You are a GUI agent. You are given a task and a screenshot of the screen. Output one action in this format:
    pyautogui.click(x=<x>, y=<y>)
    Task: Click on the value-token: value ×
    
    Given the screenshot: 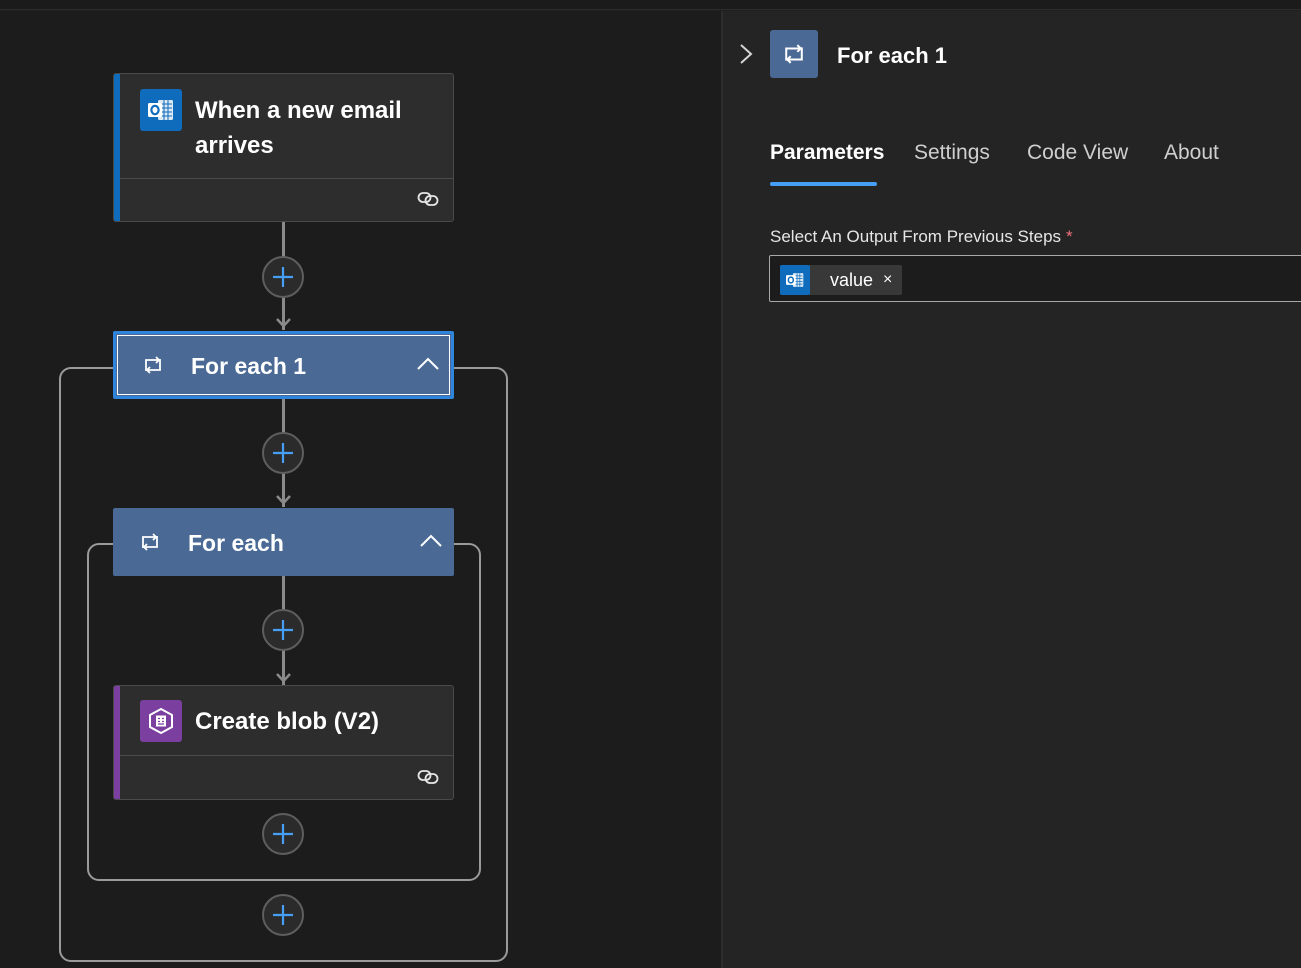 What is the action you would take?
    pyautogui.click(x=841, y=280)
    